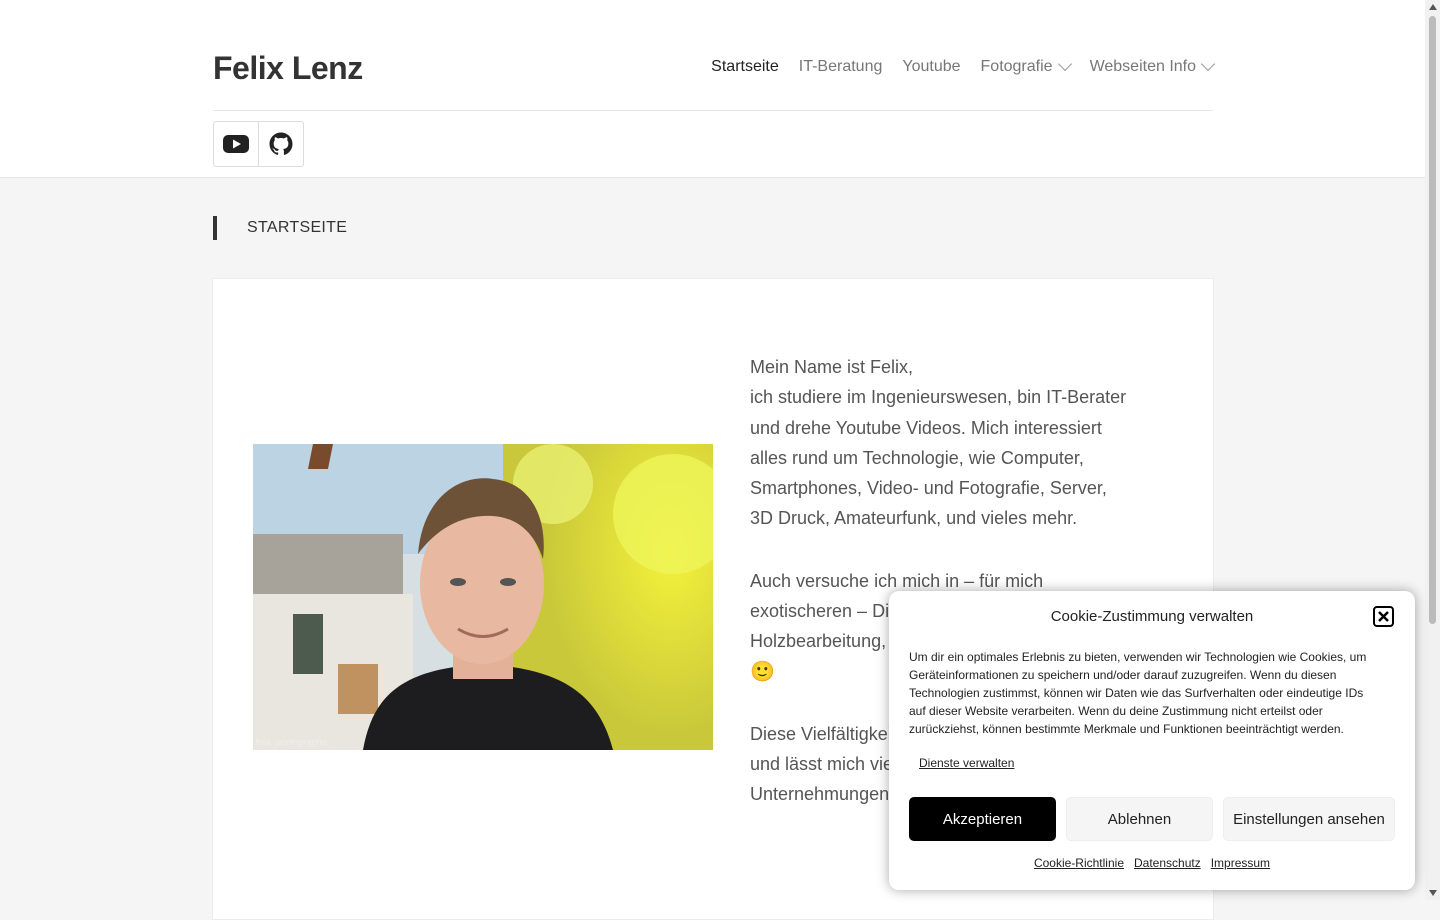 The image size is (1440, 920). Describe the element at coordinates (713, 110) in the screenshot. I see `header-divider` at that location.